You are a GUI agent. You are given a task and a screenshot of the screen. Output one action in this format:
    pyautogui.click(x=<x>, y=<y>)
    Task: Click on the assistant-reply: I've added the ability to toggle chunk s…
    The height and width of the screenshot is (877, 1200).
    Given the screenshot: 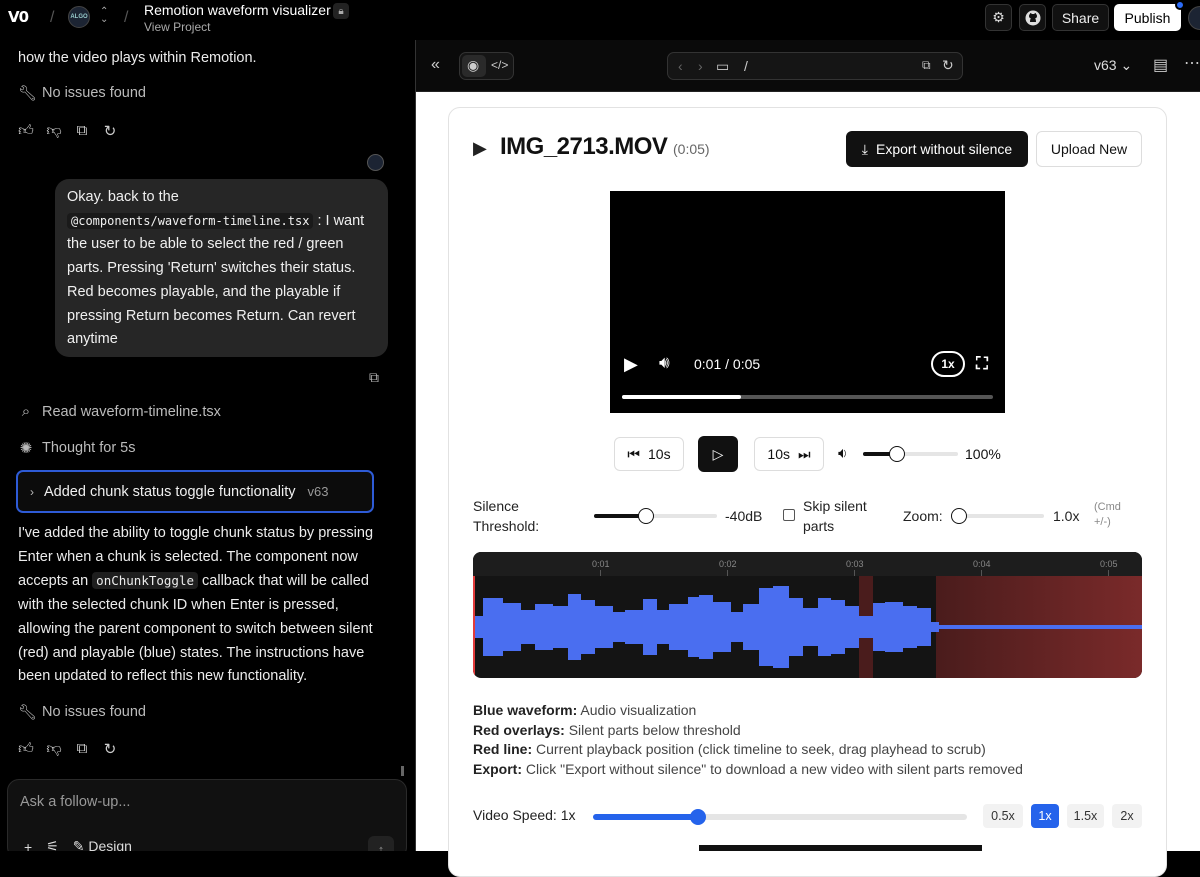 What is the action you would take?
    pyautogui.click(x=195, y=605)
    